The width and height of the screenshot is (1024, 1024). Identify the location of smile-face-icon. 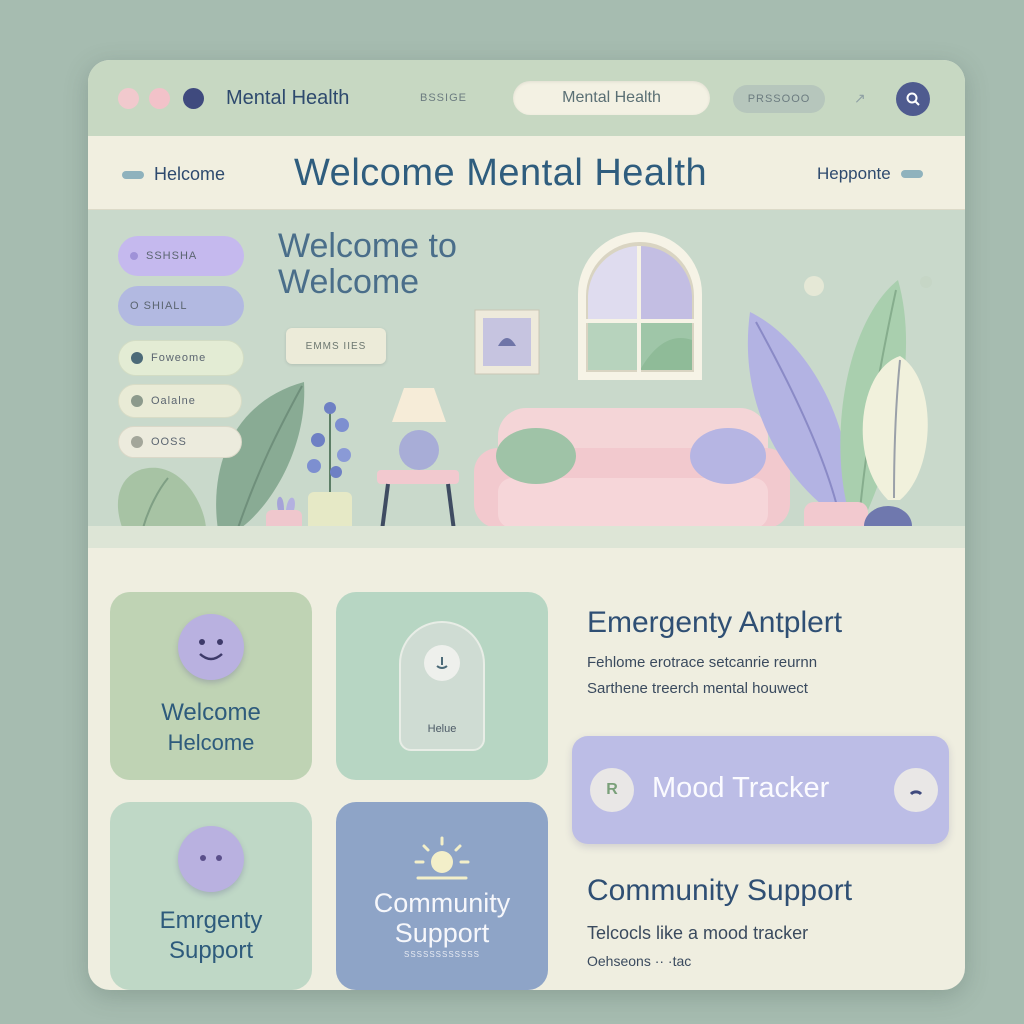
(211, 647).